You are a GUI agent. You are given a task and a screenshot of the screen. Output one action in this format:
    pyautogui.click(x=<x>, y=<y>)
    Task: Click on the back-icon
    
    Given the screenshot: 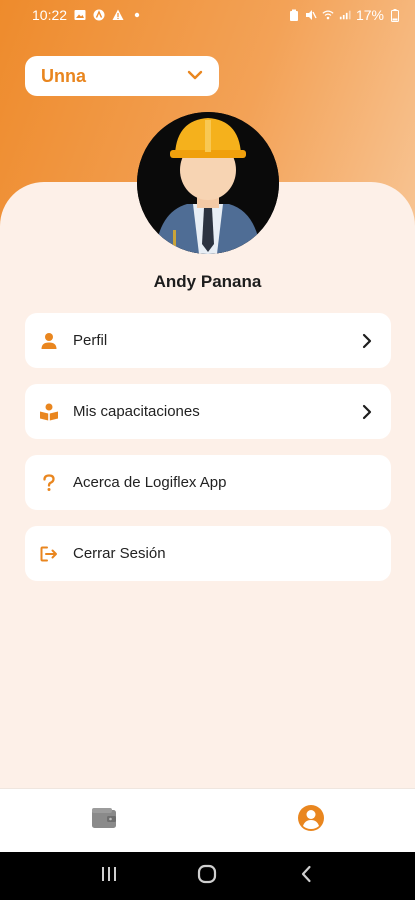 What is the action you would take?
    pyautogui.click(x=306, y=876)
    